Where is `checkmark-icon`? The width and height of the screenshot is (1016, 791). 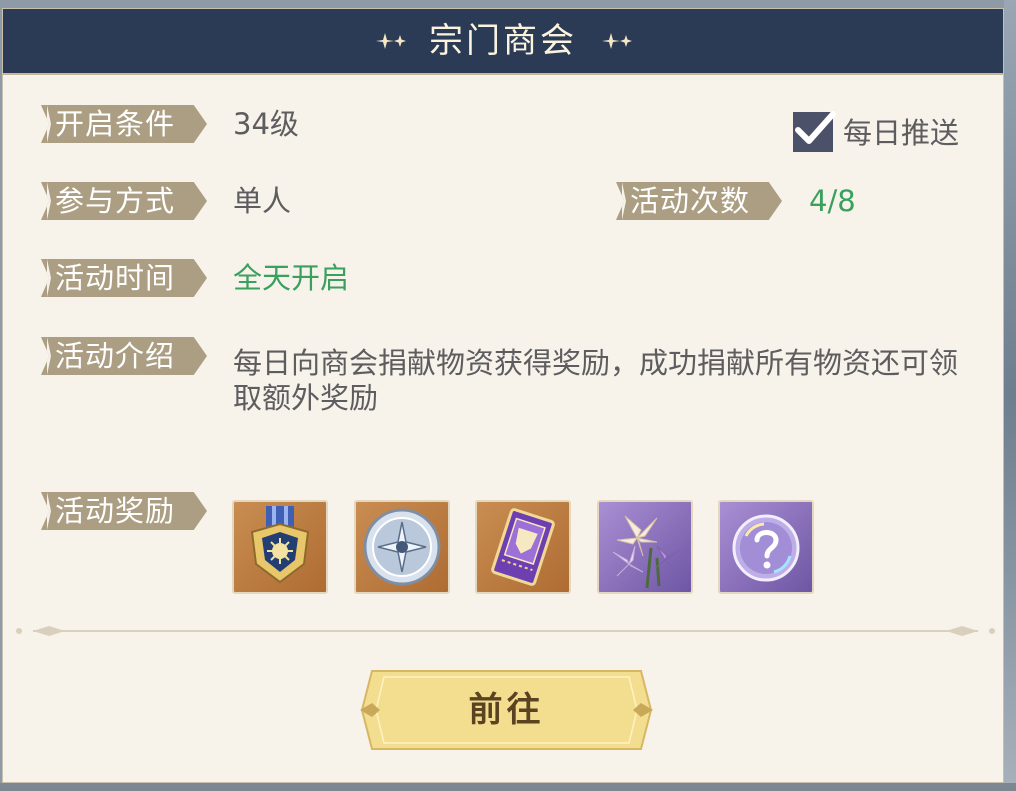
checkmark-icon is located at coordinates (815, 127).